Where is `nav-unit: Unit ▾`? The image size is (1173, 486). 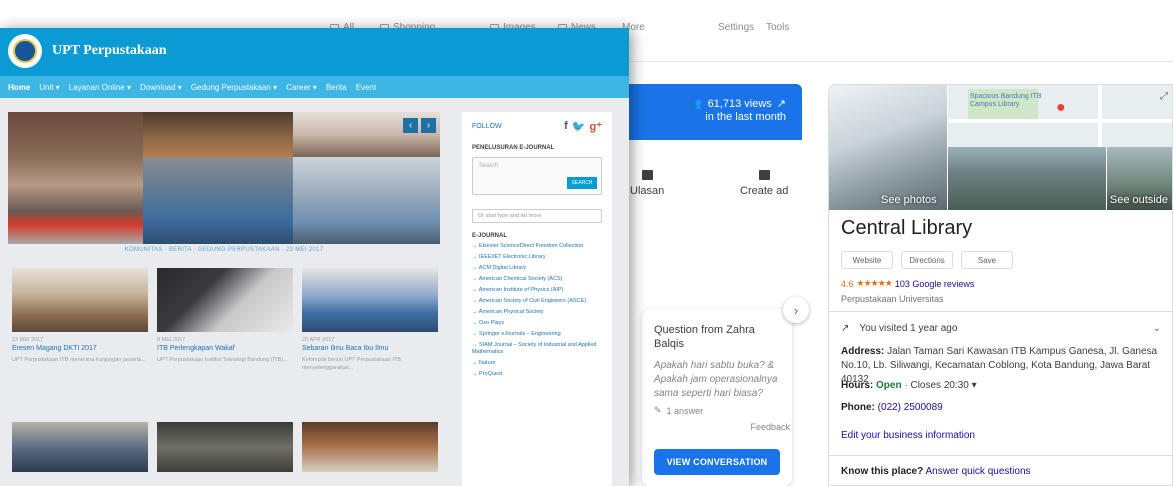 nav-unit: Unit ▾ is located at coordinates (49, 87).